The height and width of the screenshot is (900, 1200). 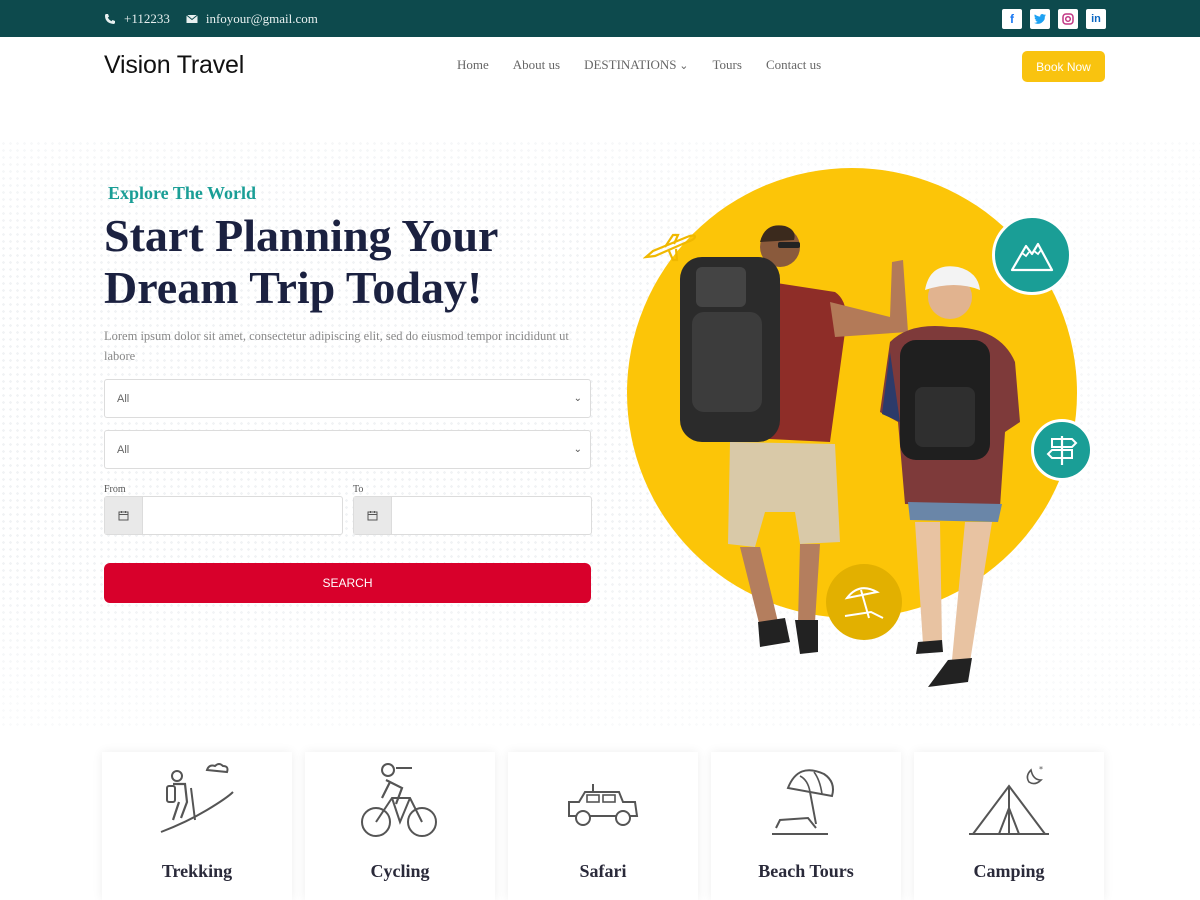 What do you see at coordinates (1012, 19) in the screenshot?
I see `facebook-icon: f` at bounding box center [1012, 19].